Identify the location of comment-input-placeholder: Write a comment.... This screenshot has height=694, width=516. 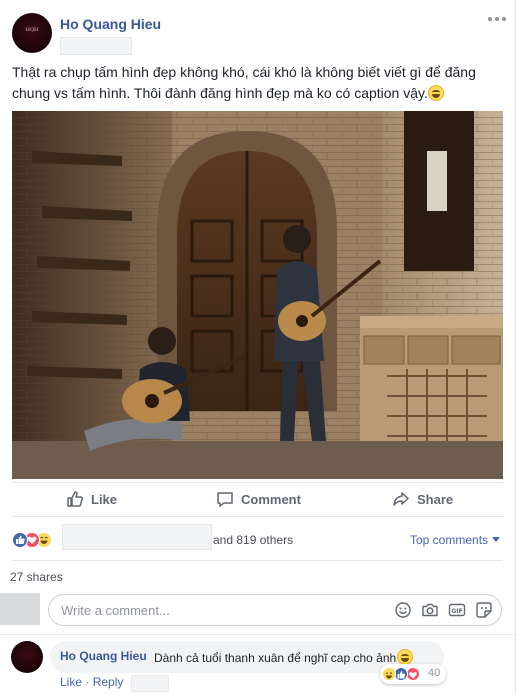
(115, 610).